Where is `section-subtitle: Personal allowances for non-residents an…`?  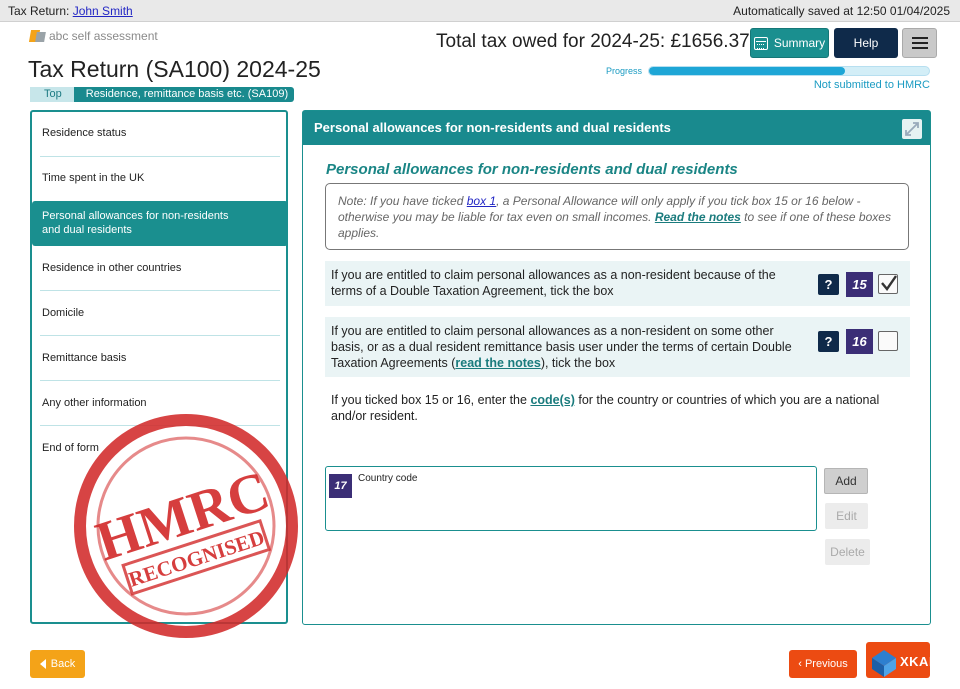
section-subtitle: Personal allowances for non-residents an… is located at coordinates (532, 169).